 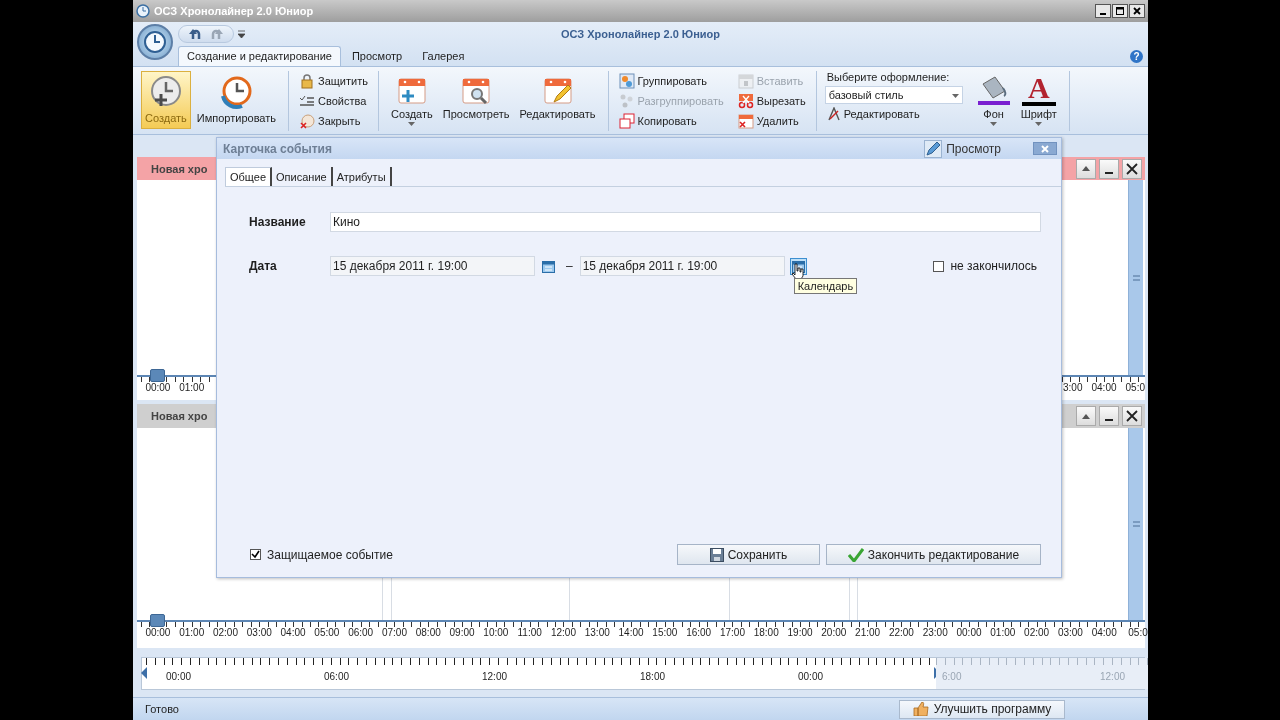 I want to click on grip-icon, so click(x=1136, y=524).